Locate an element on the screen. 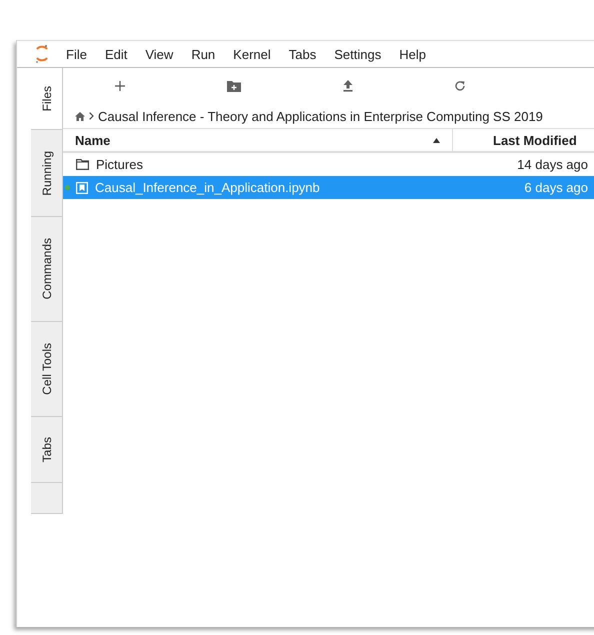  notebook-icon is located at coordinates (82, 188).